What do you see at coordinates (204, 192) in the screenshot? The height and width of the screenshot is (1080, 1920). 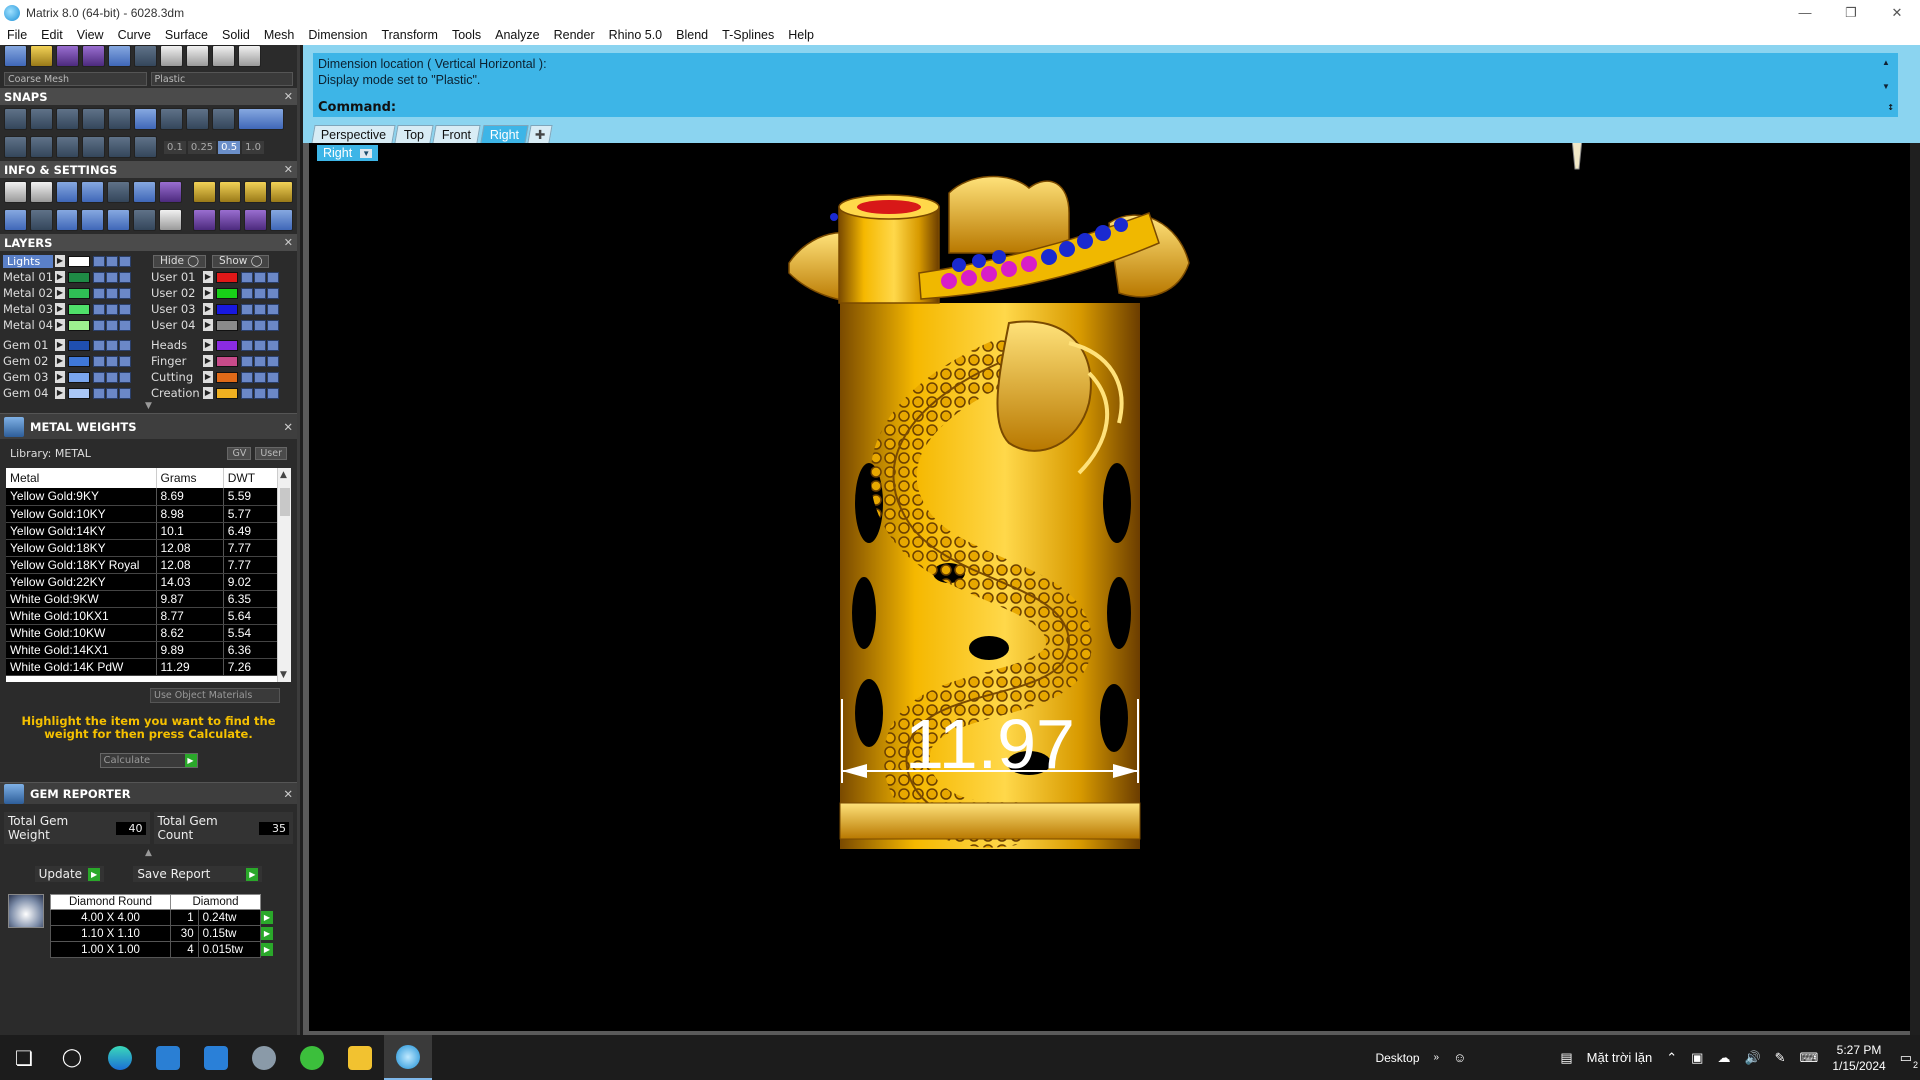 I see `ring-icon` at bounding box center [204, 192].